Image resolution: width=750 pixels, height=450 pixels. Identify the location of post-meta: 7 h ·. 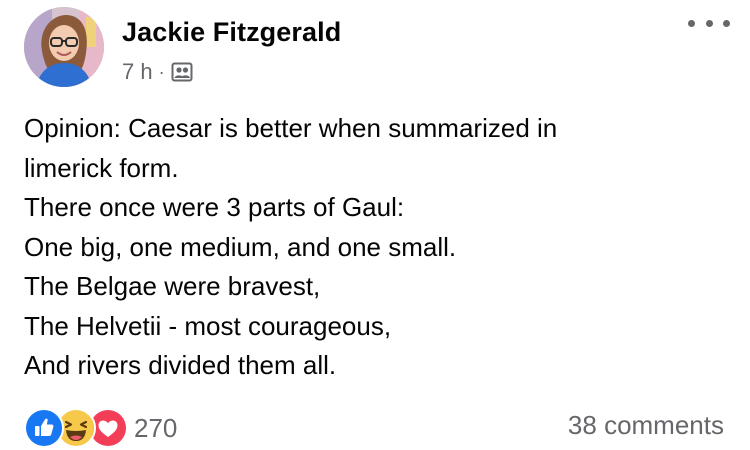
(157, 72).